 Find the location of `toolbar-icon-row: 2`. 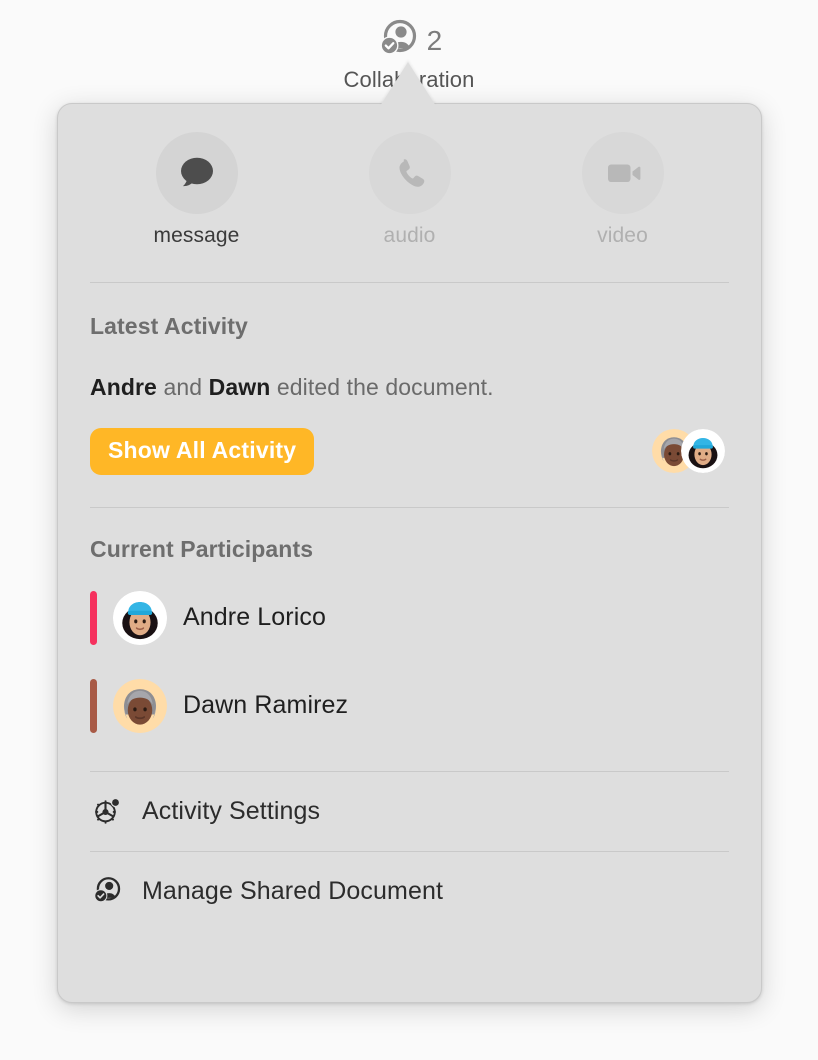

toolbar-icon-row: 2 is located at coordinates (409, 41).